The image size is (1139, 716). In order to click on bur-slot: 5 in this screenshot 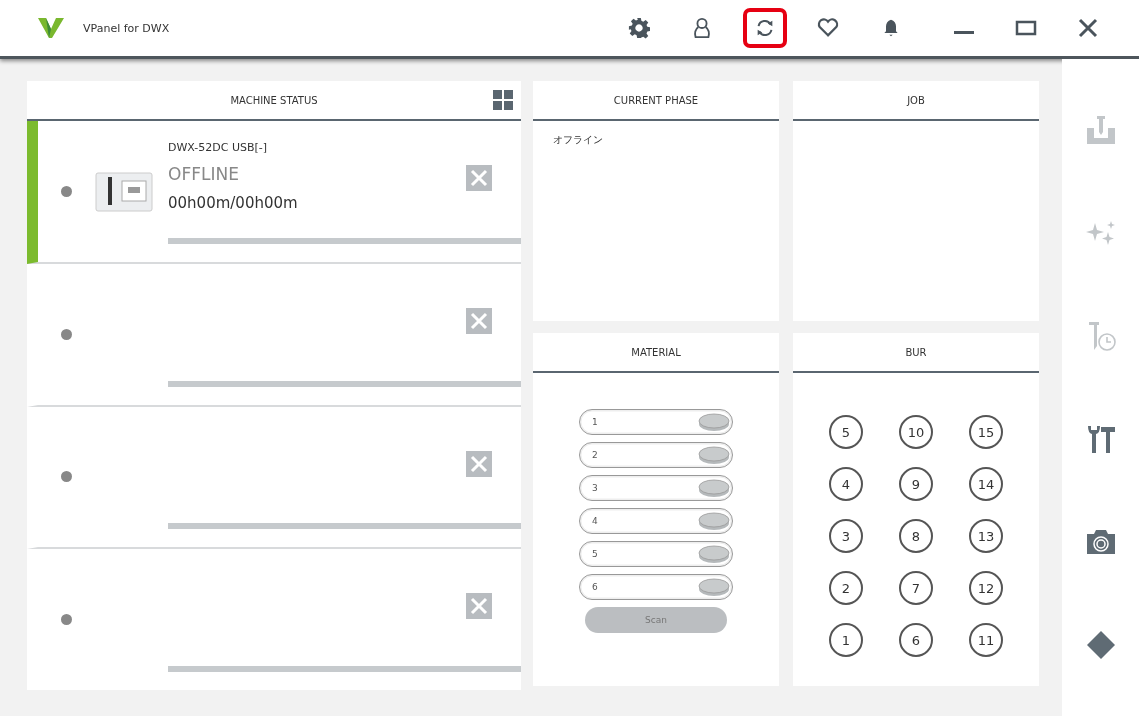, I will do `click(846, 432)`.